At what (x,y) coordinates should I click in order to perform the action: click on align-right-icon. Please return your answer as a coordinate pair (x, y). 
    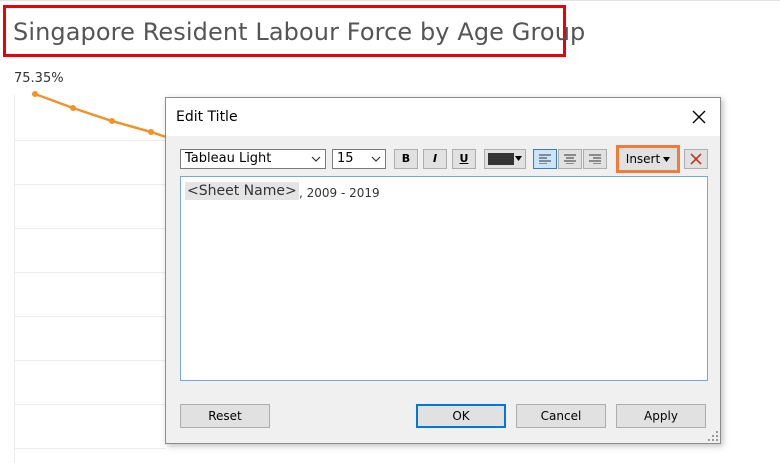
    Looking at the image, I should click on (595, 159).